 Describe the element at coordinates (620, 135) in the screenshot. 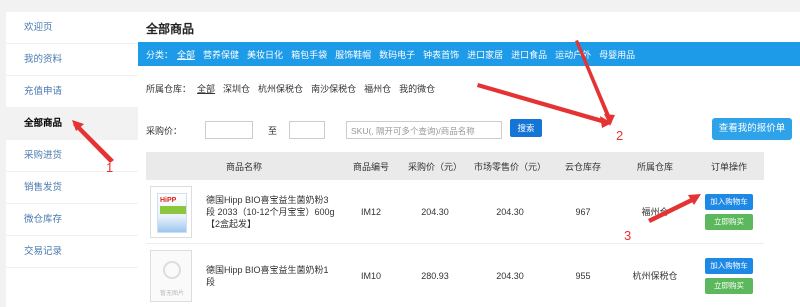

I see `annotation-2: 2` at that location.